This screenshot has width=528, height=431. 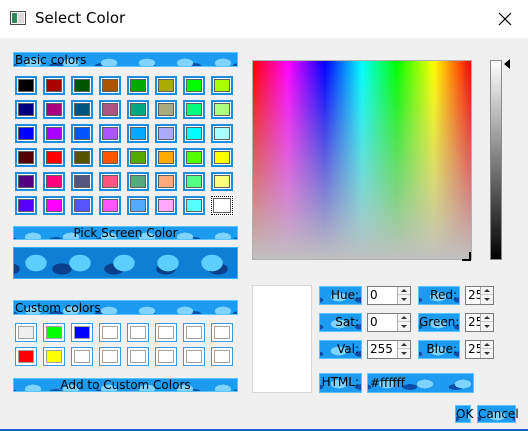 What do you see at coordinates (420, 383) in the screenshot?
I see `html-color-input: #ffffff` at bounding box center [420, 383].